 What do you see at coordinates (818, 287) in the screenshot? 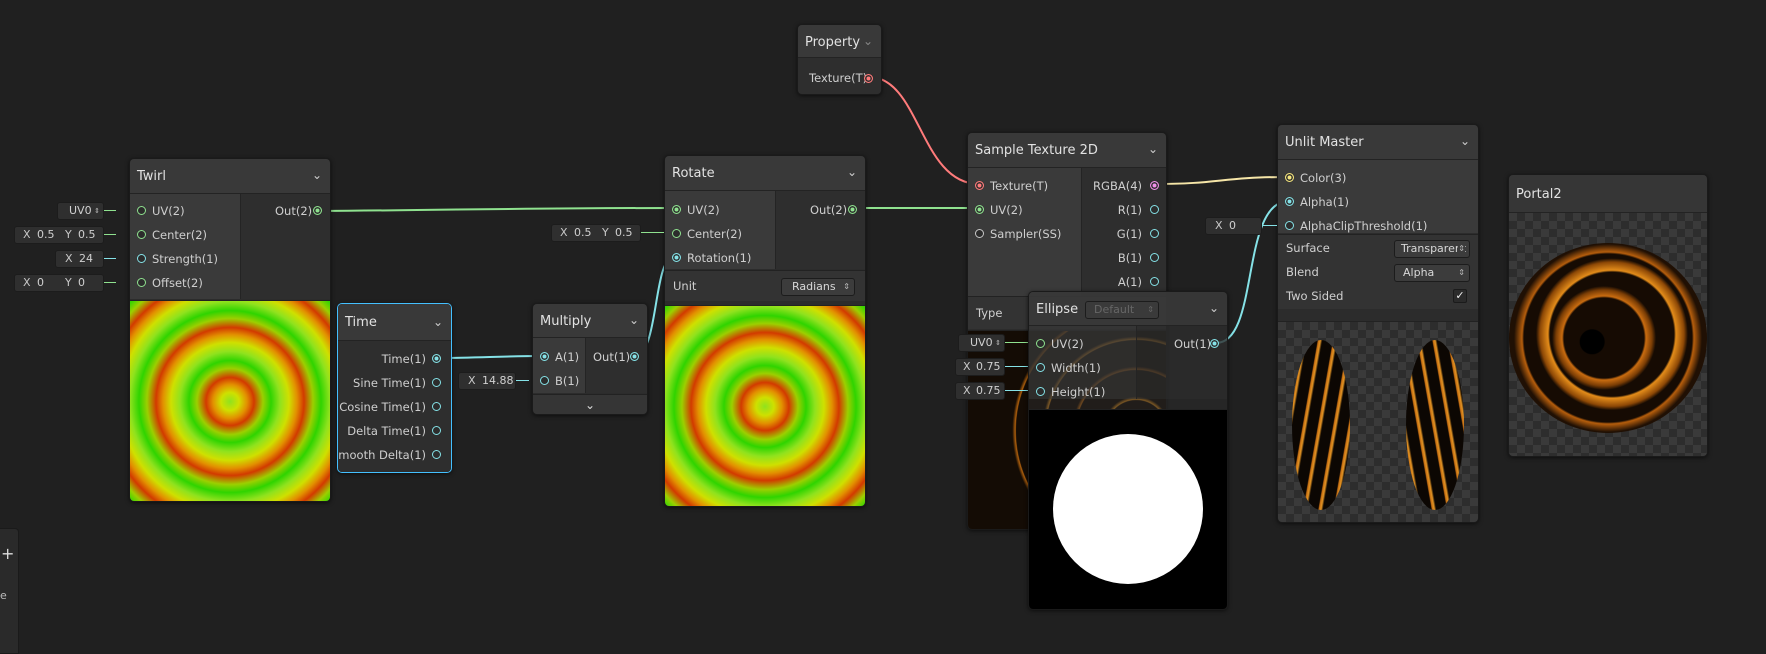
I see `unit-dropdown: Radians ⇕` at bounding box center [818, 287].